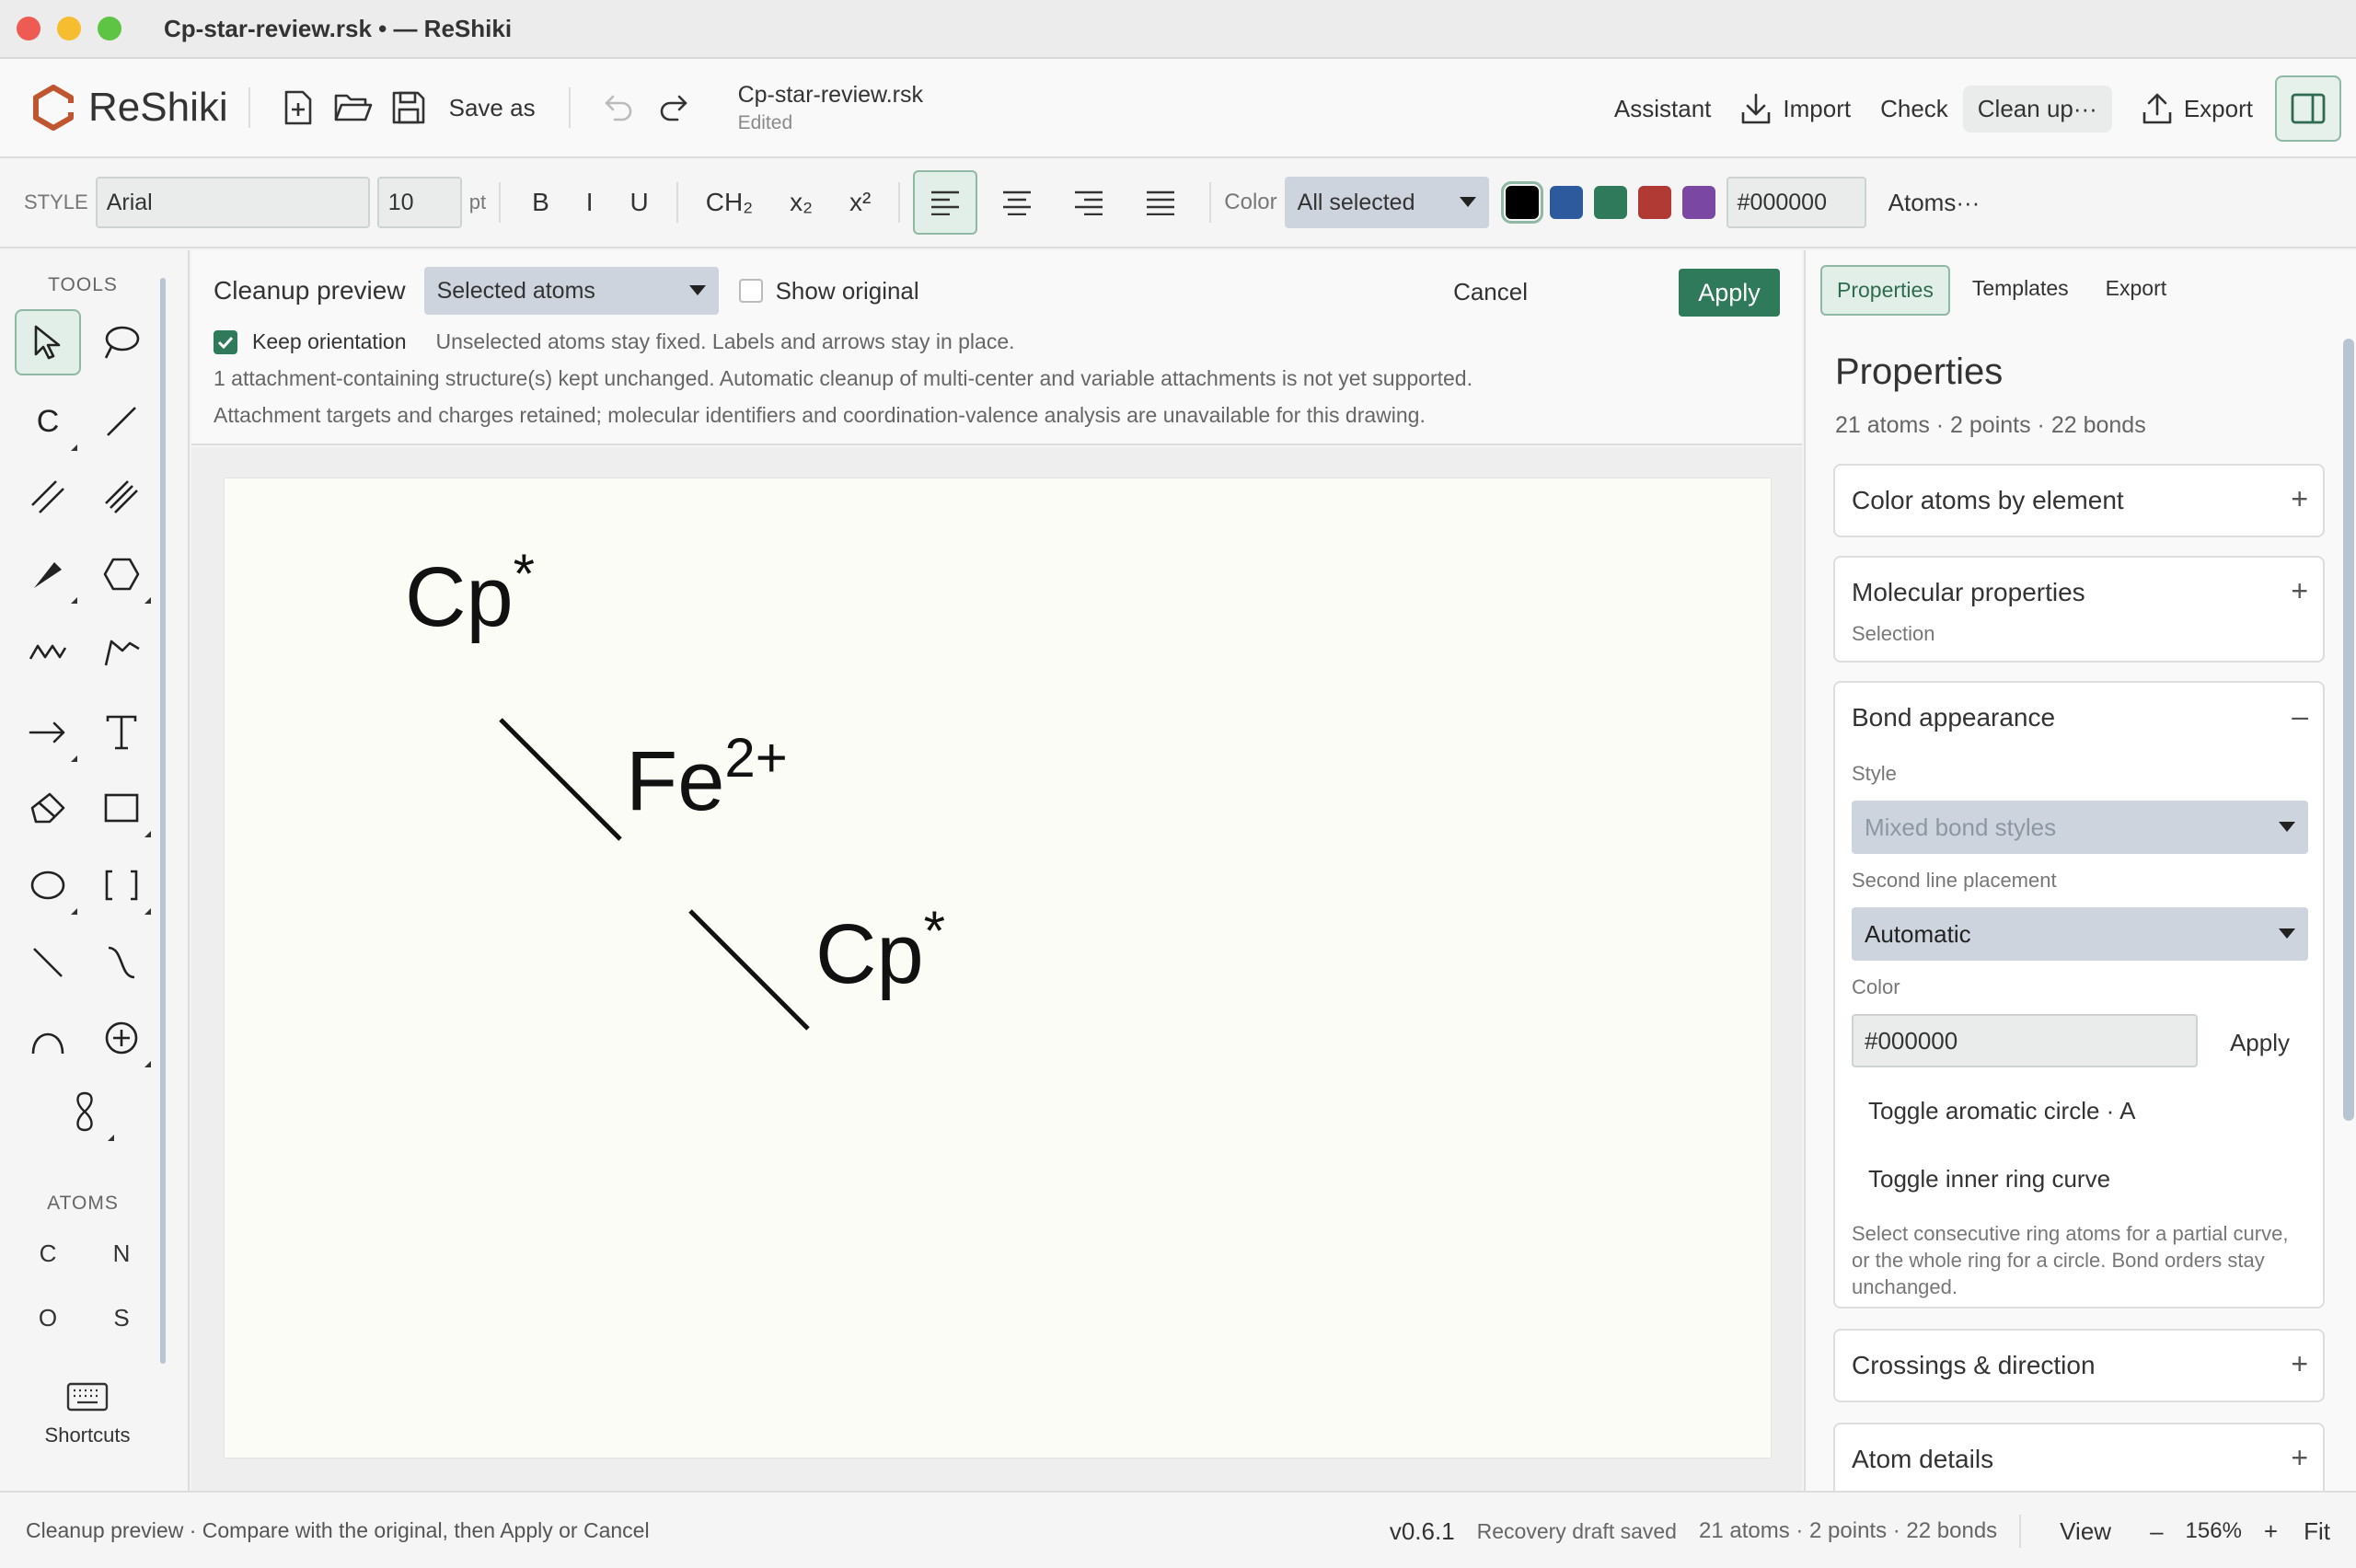 This screenshot has height=1568, width=2356. What do you see at coordinates (1730, 293) in the screenshot?
I see `apply-button: Apply` at bounding box center [1730, 293].